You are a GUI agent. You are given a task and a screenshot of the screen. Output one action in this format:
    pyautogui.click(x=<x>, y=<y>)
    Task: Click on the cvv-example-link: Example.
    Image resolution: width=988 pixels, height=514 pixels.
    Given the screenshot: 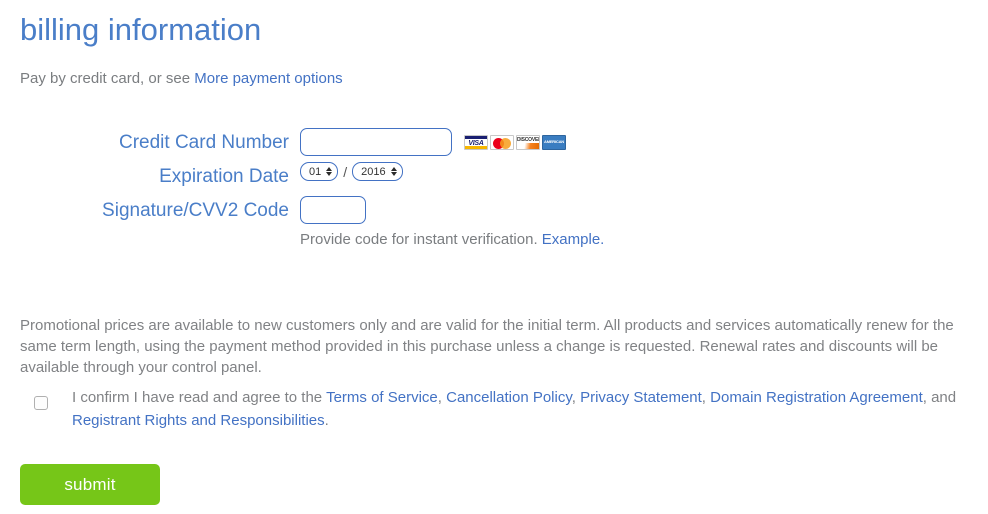 What is the action you would take?
    pyautogui.click(x=573, y=239)
    